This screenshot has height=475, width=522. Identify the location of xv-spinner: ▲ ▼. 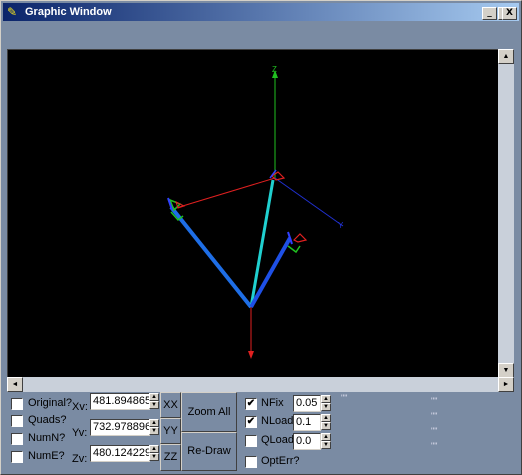
(154, 401).